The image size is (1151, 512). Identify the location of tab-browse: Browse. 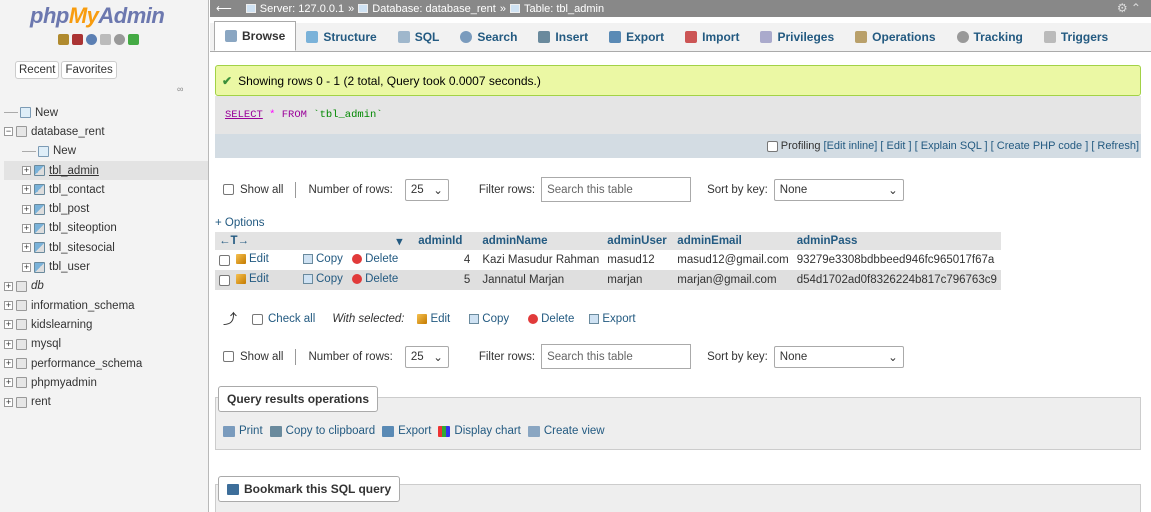
(255, 36).